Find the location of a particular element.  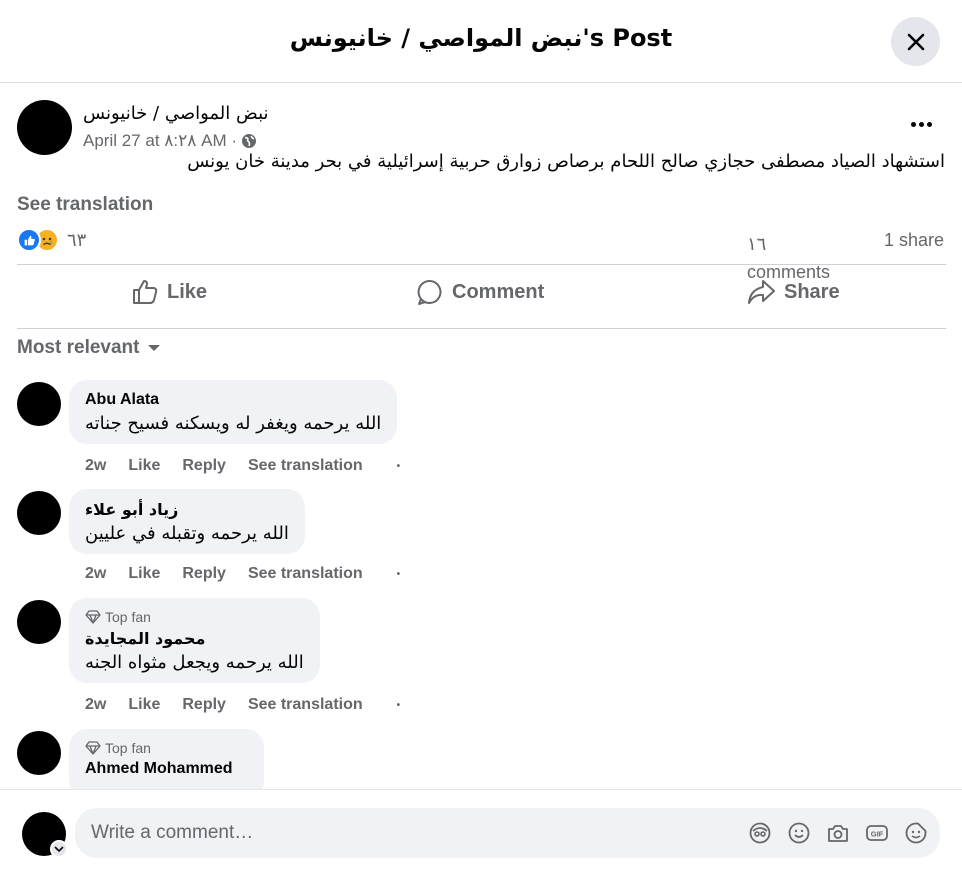

comment-author: زياد أبو علاء is located at coordinates (187, 509).